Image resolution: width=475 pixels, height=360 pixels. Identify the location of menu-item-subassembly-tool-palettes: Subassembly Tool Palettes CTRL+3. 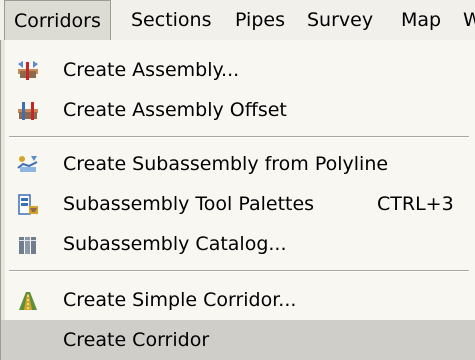
(238, 204).